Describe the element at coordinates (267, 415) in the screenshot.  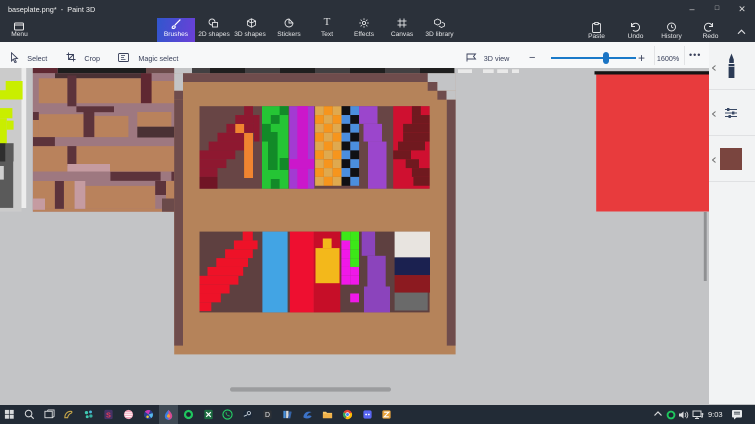
I see `svg-text: D` at that location.